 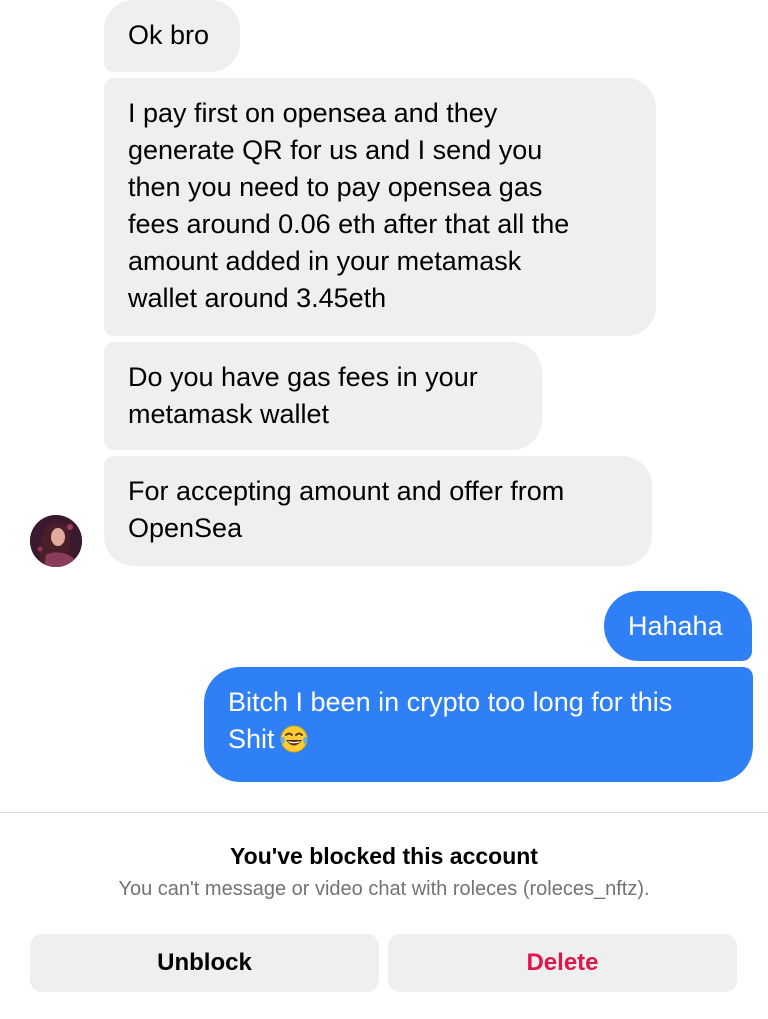 I want to click on outgoing-message: Hahaha, so click(x=678, y=626).